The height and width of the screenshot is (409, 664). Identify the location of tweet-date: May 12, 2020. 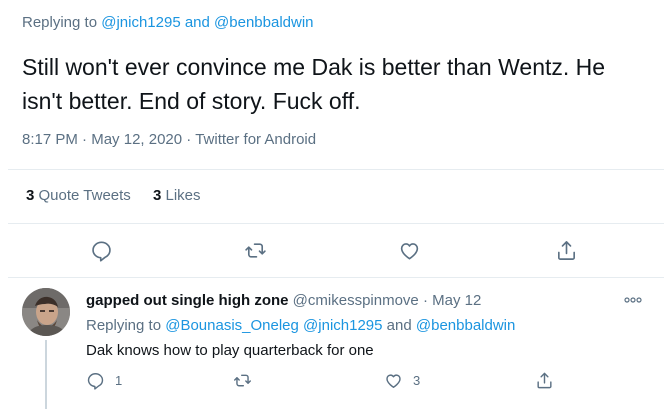
(136, 139).